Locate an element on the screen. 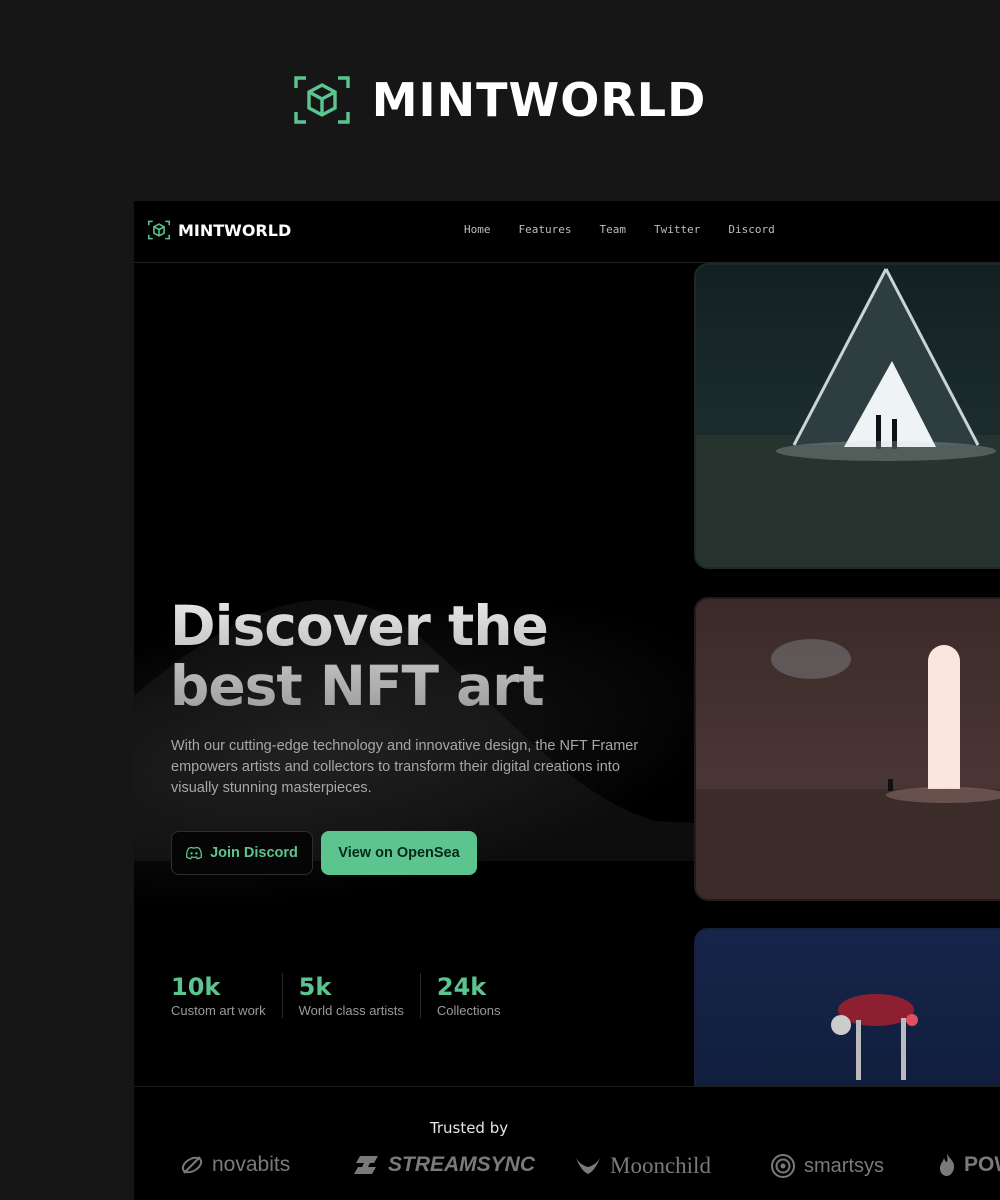 This screenshot has height=1200, width=1000. moon-wings-icon is located at coordinates (588, 1166).